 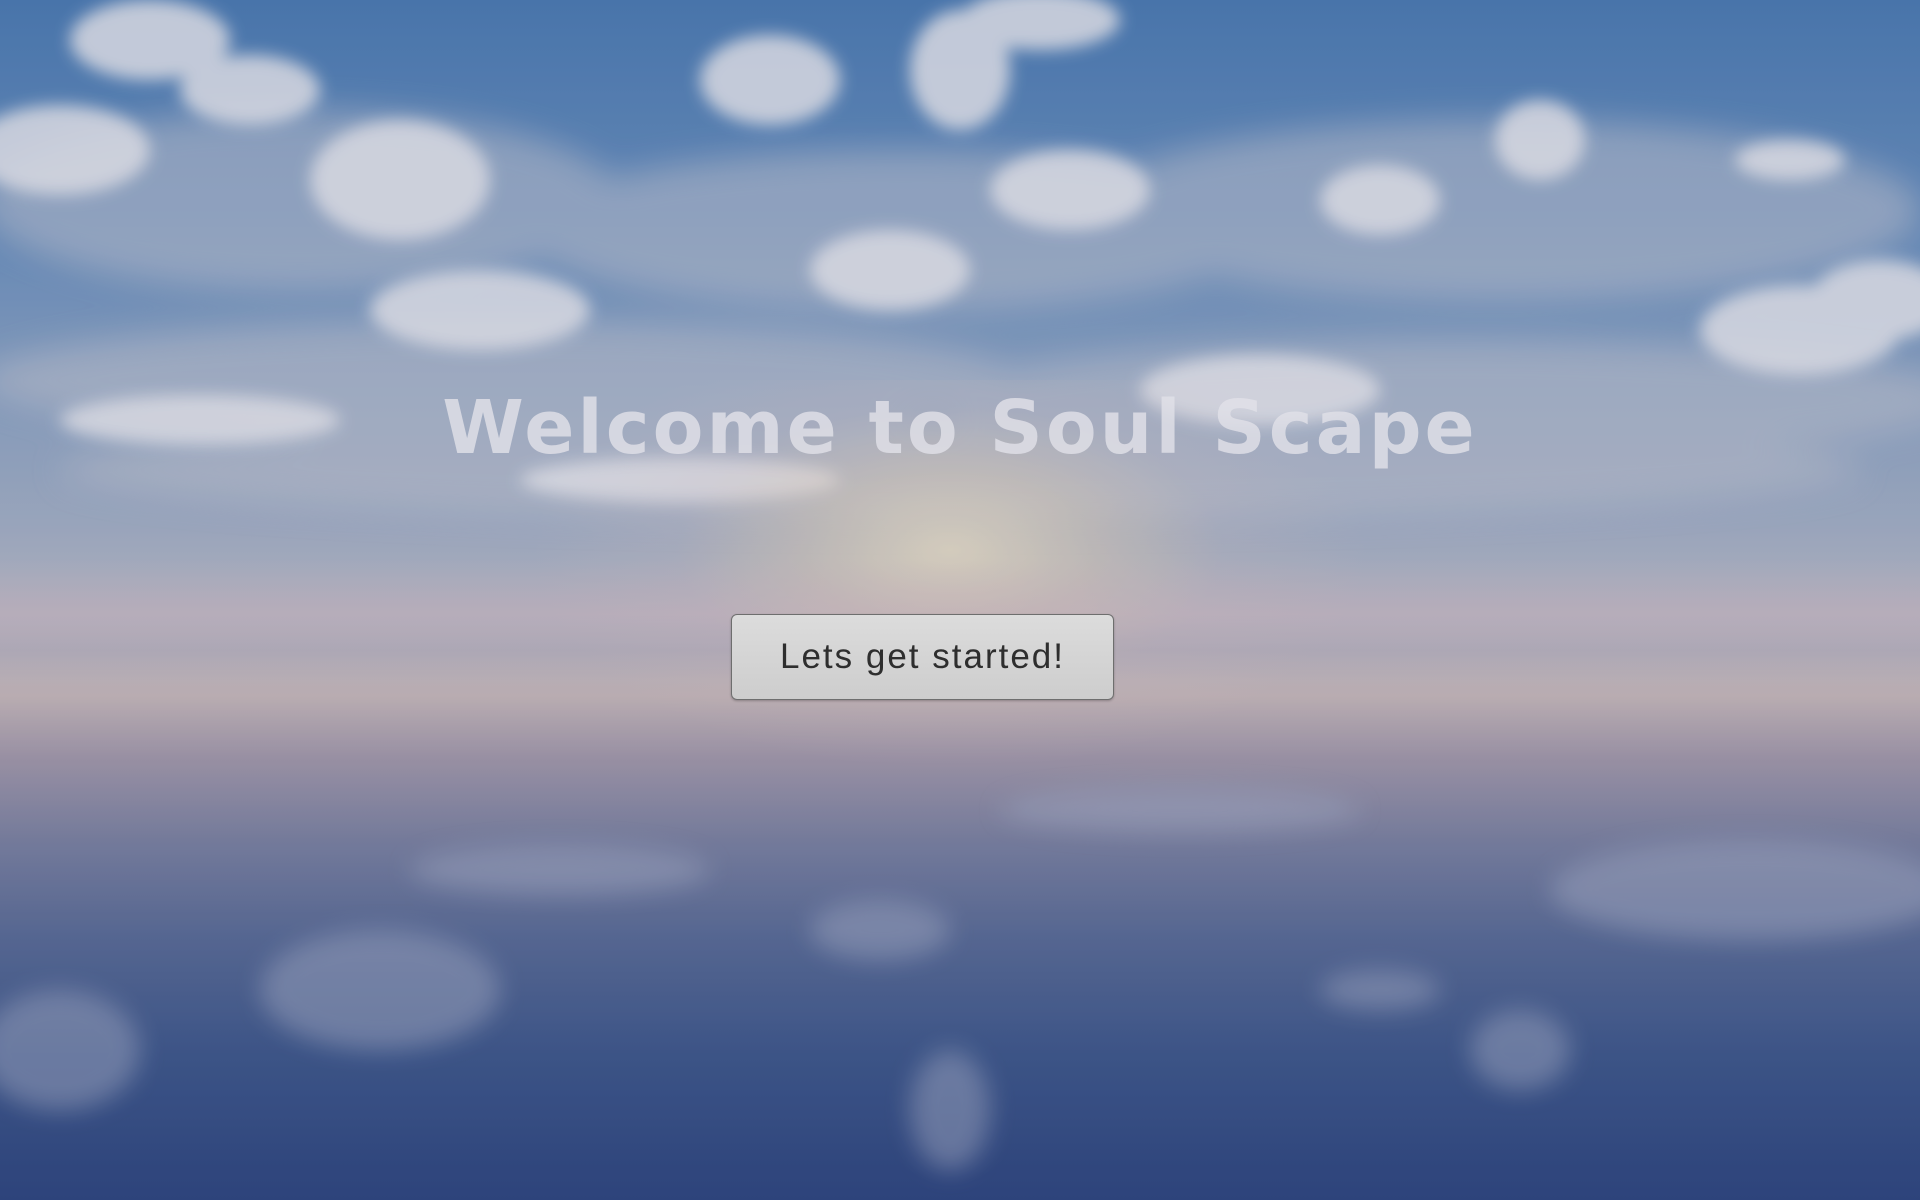 I want to click on get-started-button: Lets get started!, so click(x=922, y=657).